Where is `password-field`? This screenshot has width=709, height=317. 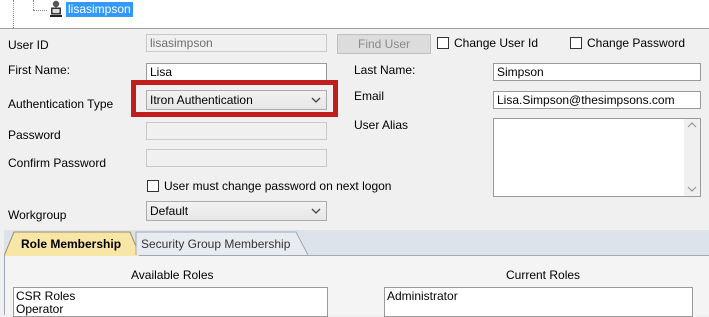 password-field is located at coordinates (236, 131).